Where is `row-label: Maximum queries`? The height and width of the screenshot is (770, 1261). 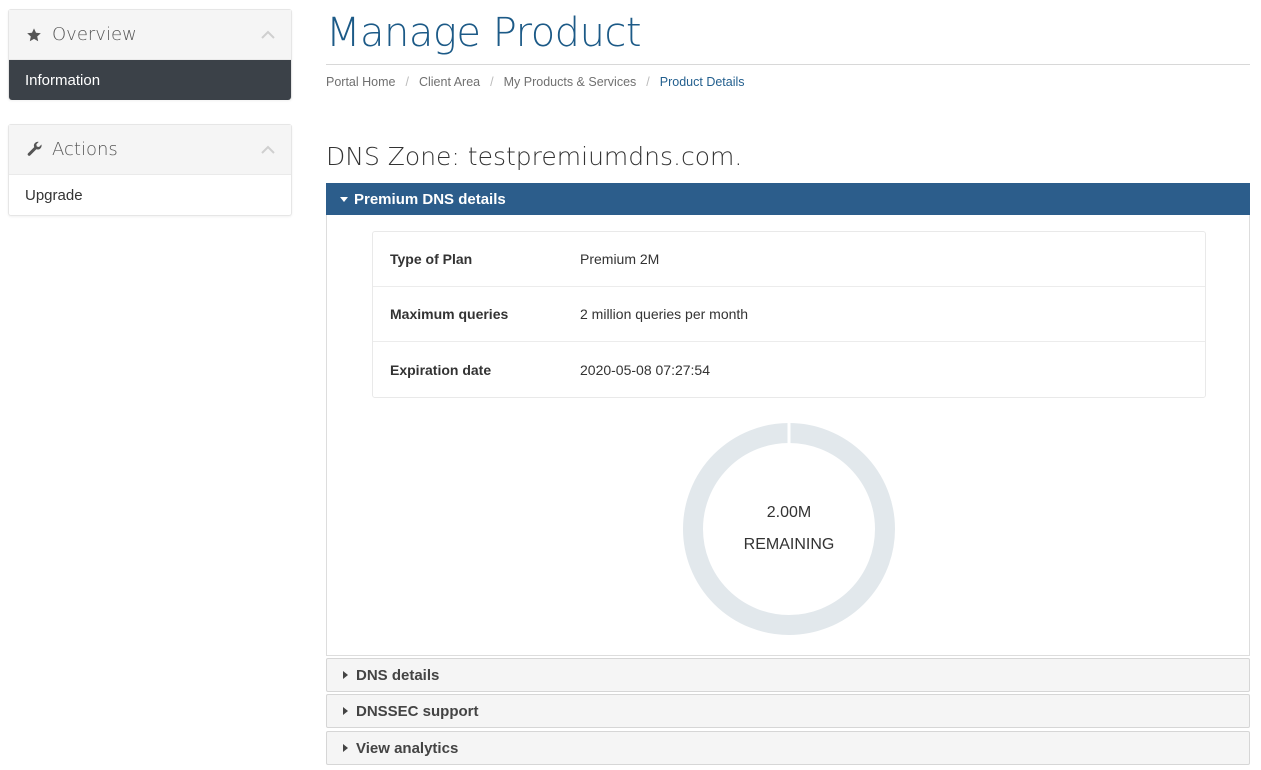 row-label: Maximum queries is located at coordinates (449, 314).